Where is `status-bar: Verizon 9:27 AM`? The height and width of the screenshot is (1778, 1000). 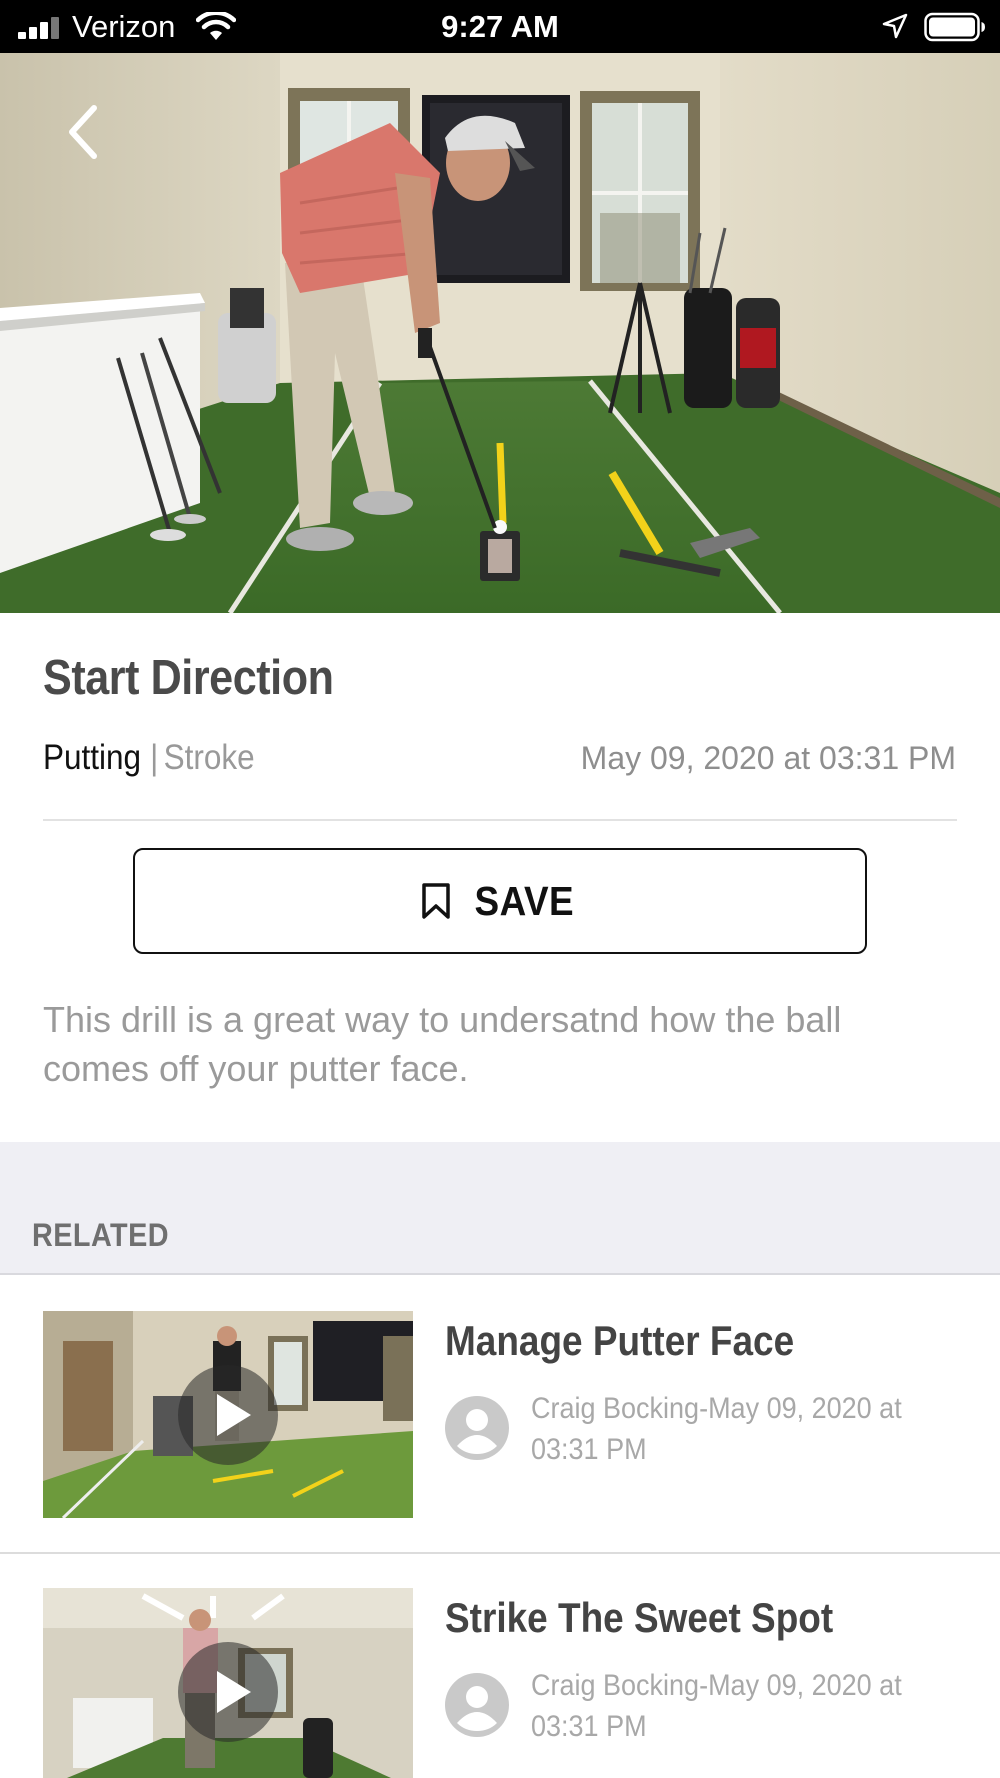
status-bar: Verizon 9:27 AM is located at coordinates (500, 26).